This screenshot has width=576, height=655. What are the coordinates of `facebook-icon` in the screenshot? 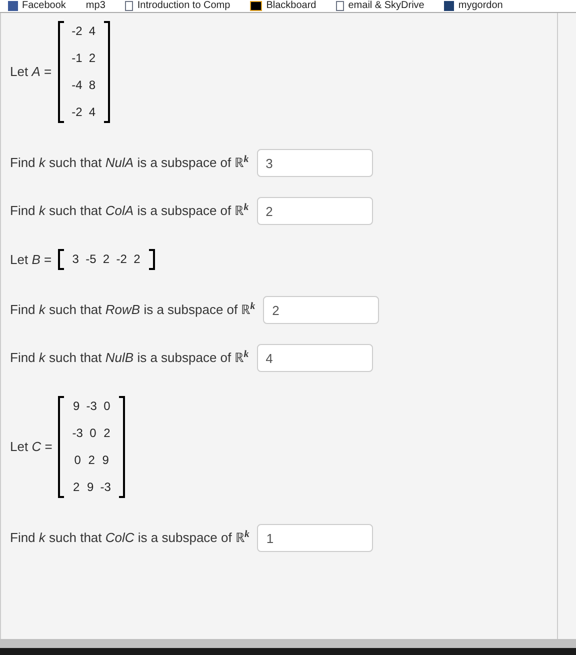 It's located at (13, 6).